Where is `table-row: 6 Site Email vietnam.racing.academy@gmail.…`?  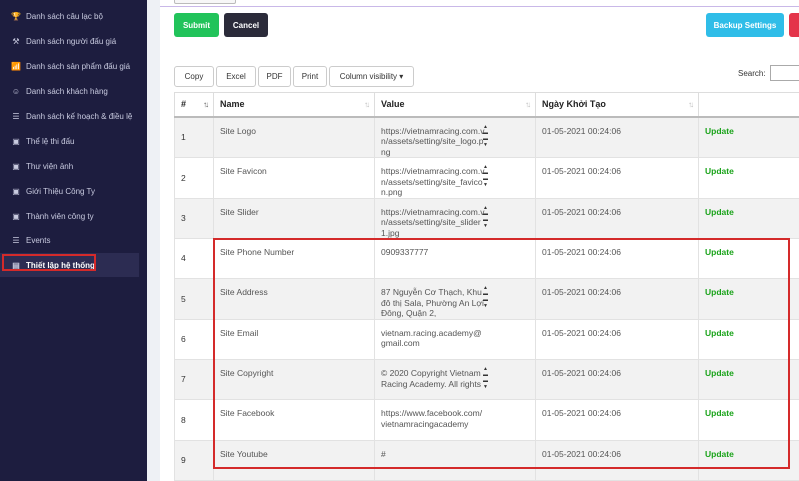
table-row: 6 Site Email vietnam.racing.academy@gmail.… is located at coordinates (486, 339).